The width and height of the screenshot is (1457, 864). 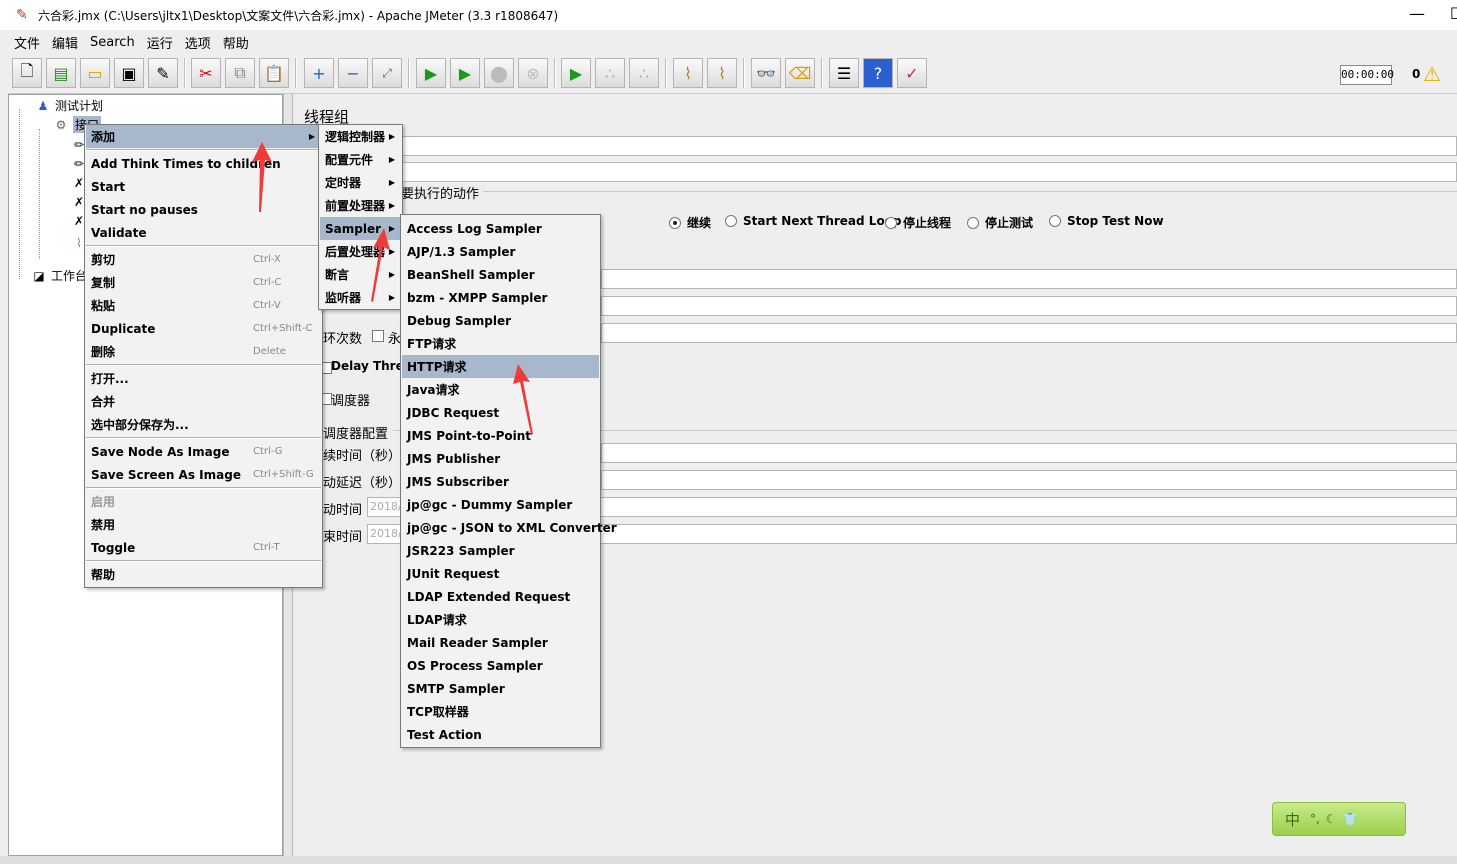 What do you see at coordinates (378, 336) in the screenshot?
I see `forever-checkbox` at bounding box center [378, 336].